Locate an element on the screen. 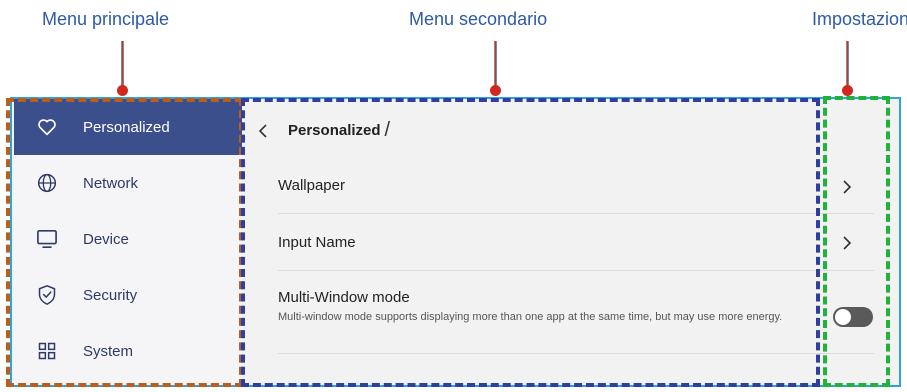 Image resolution: width=907 pixels, height=392 pixels. callout-settings: Impostazioni is located at coordinates (859, 19).